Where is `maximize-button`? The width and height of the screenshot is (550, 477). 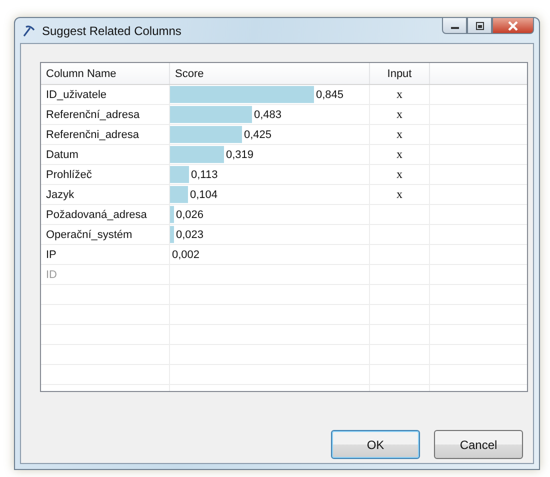
maximize-button is located at coordinates (479, 25).